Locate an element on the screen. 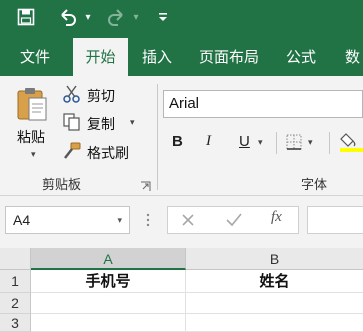 This screenshot has height=332, width=363. enter-check-icon is located at coordinates (234, 220).